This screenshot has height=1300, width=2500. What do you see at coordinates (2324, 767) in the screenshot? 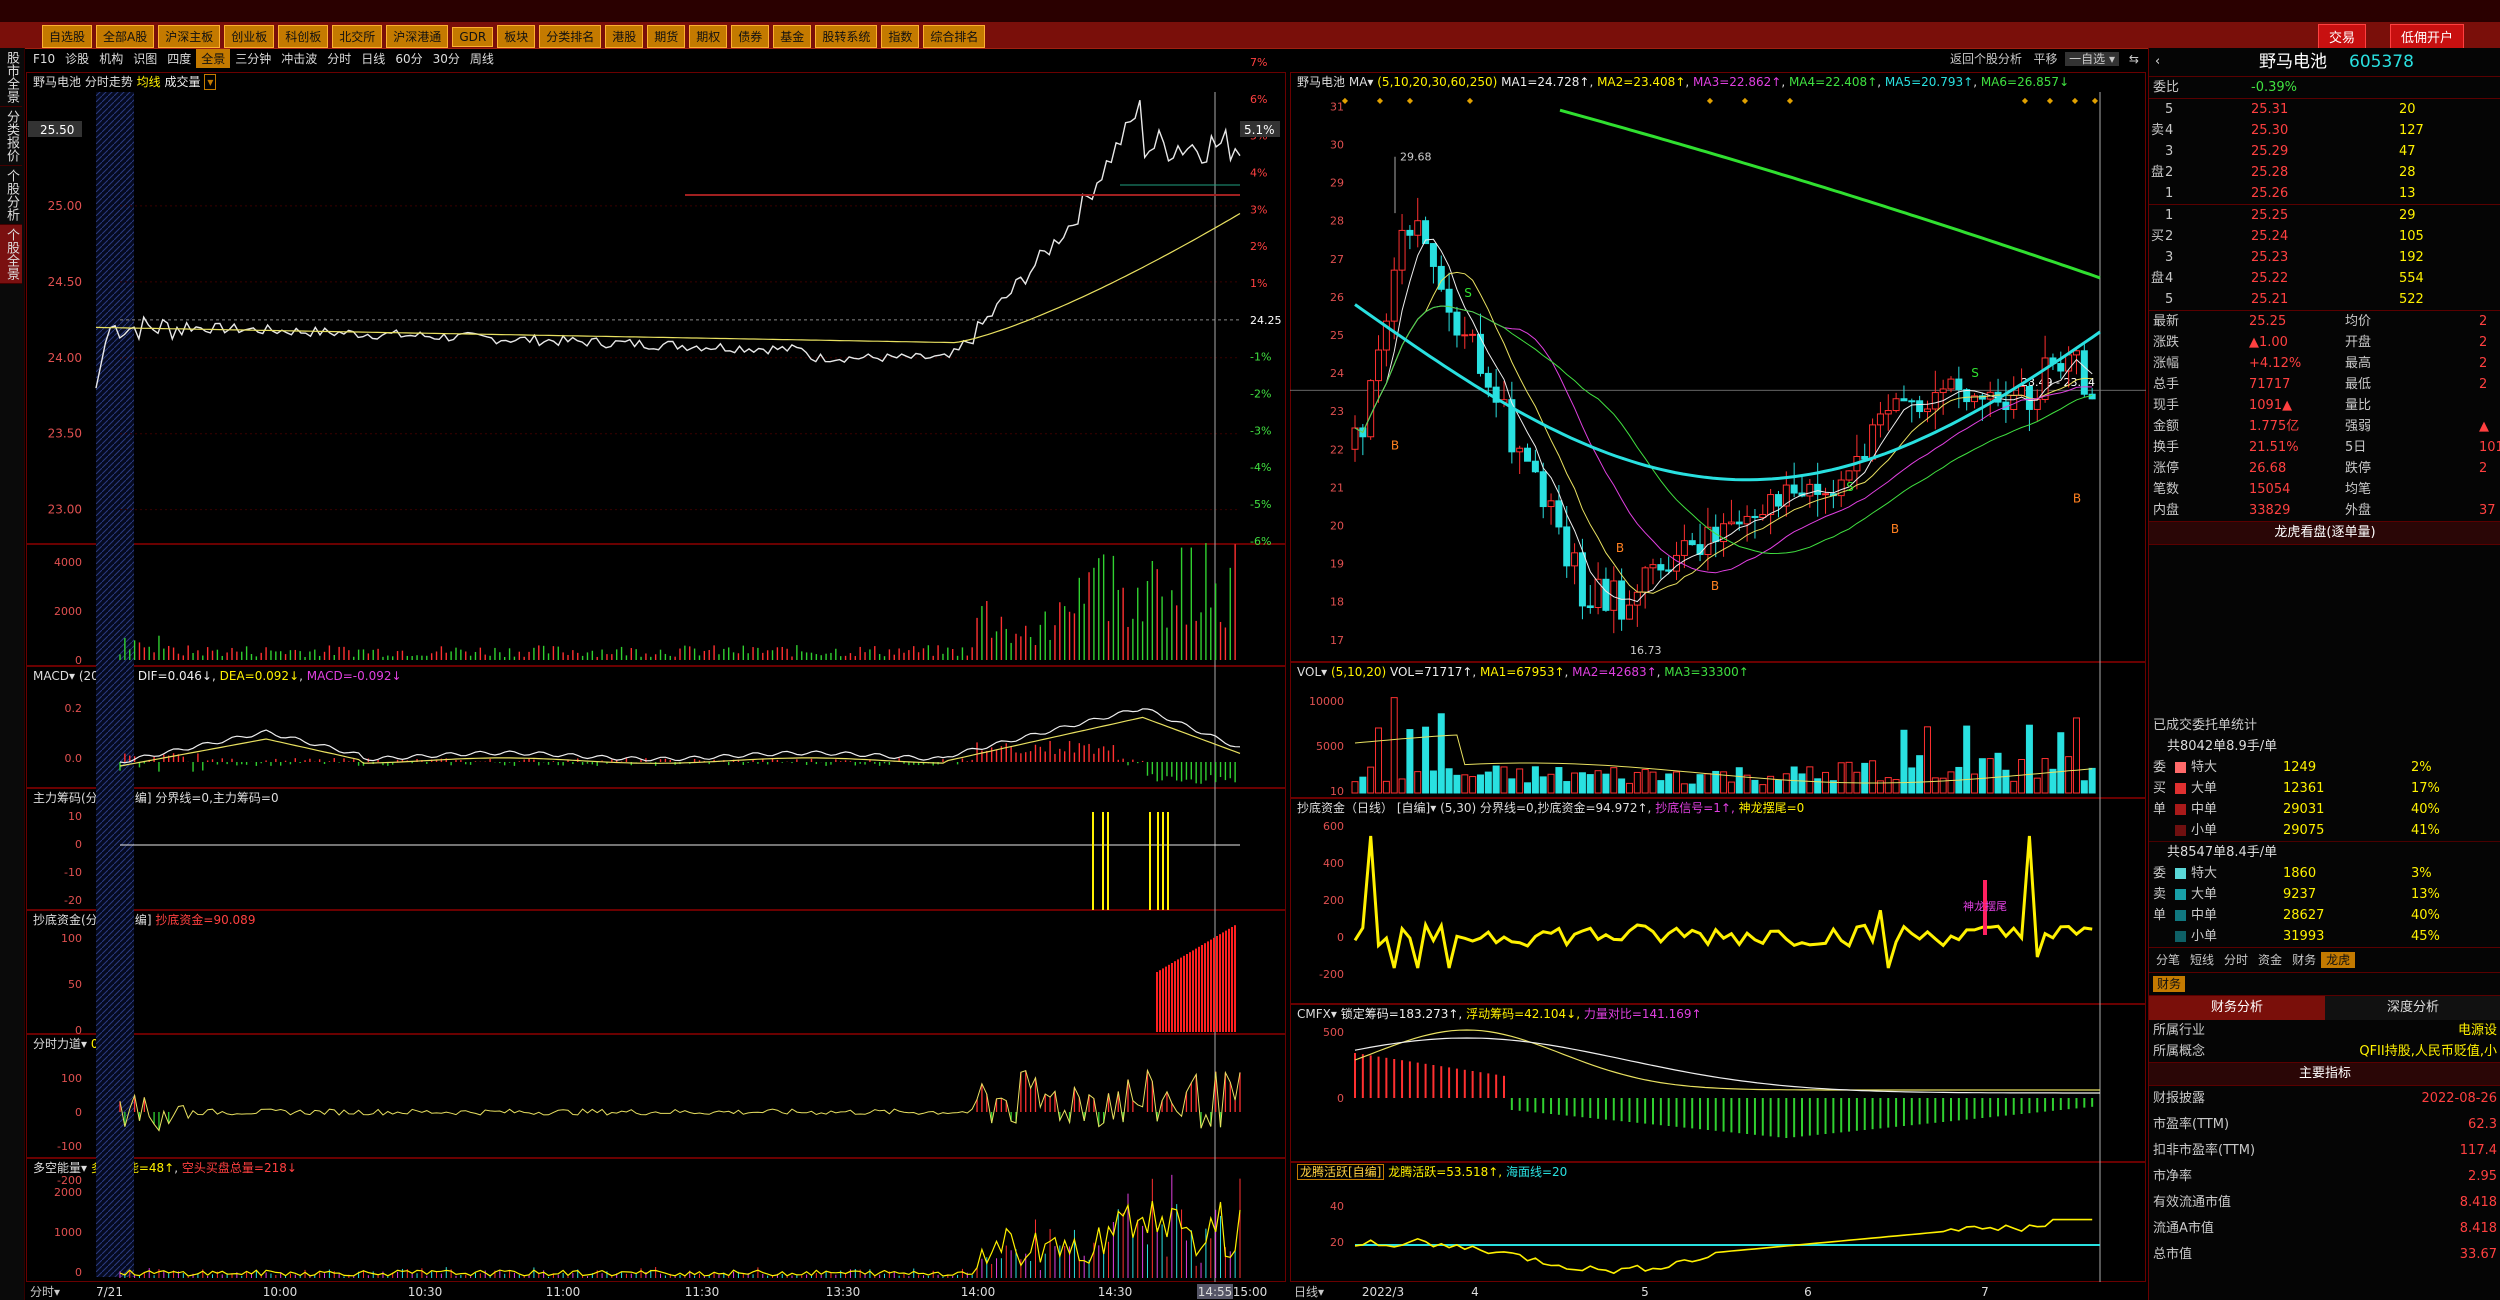
I see `order-stat-row: 委 特大 1249 2%` at bounding box center [2324, 767].